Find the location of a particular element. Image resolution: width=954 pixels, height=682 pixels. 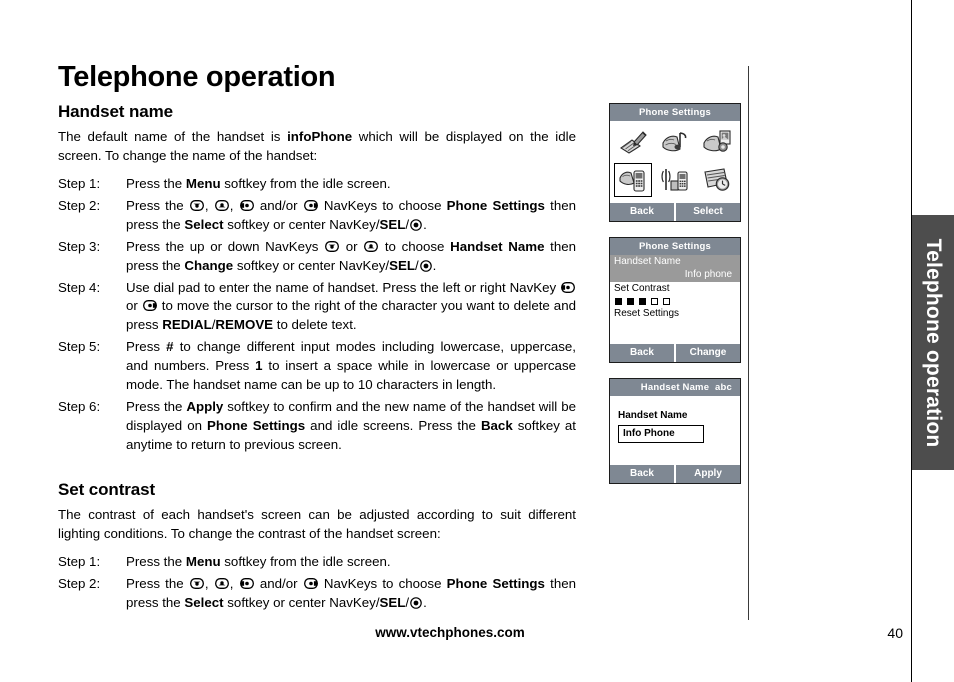

contrast-level-indicator is located at coordinates (675, 302).